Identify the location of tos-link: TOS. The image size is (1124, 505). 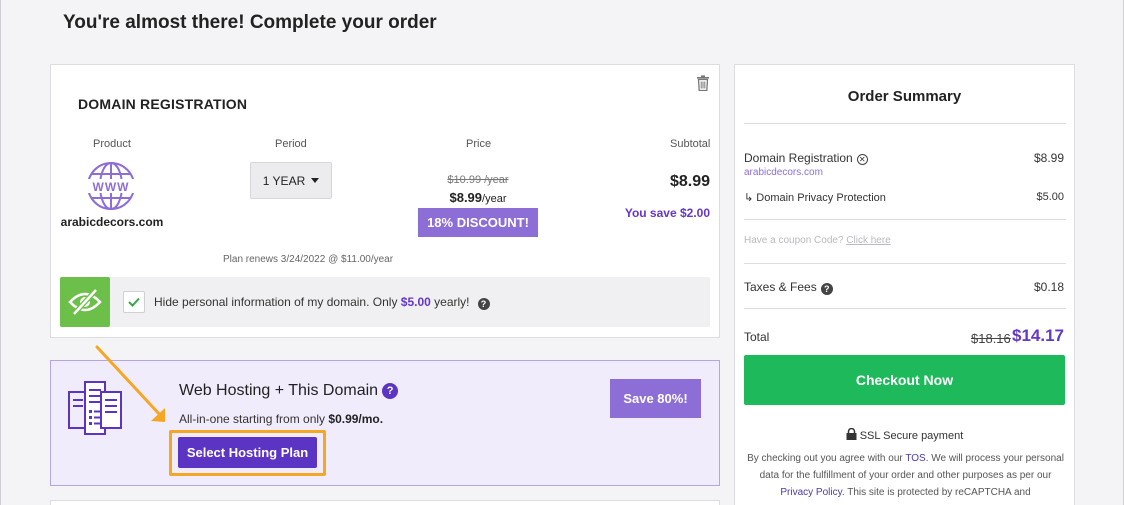
(915, 458).